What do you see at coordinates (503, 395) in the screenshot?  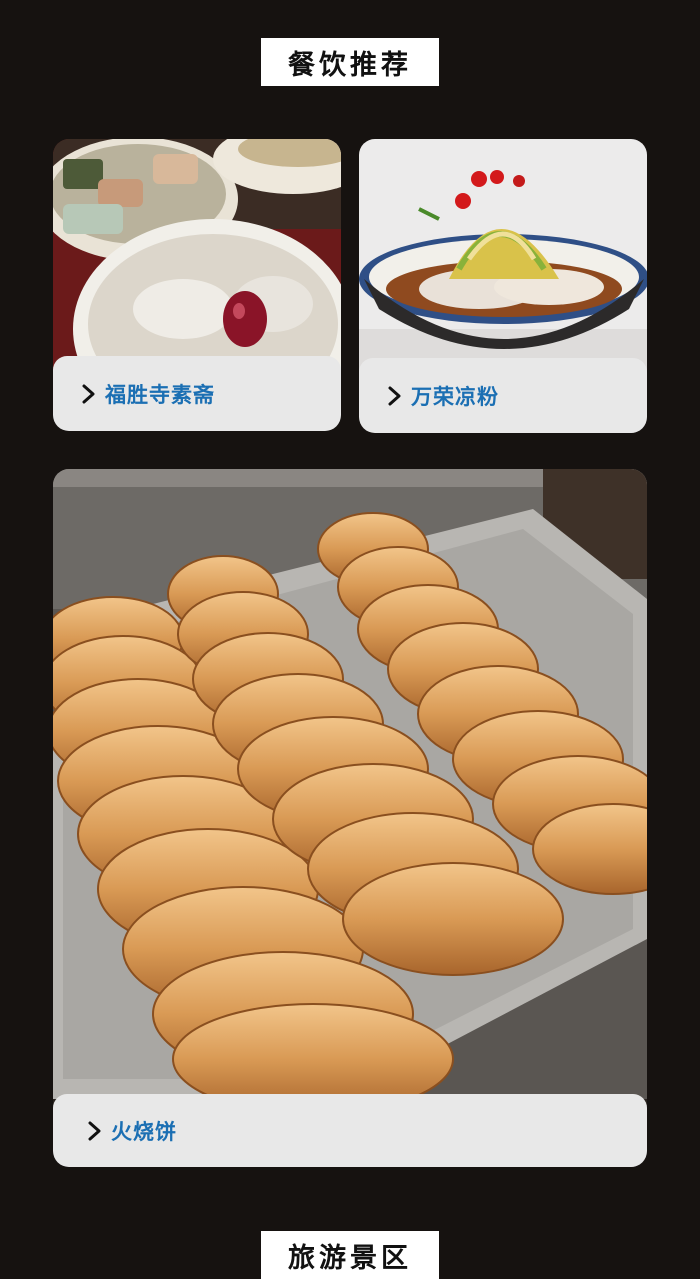 I see `card-label: 万荣凉粉` at bounding box center [503, 395].